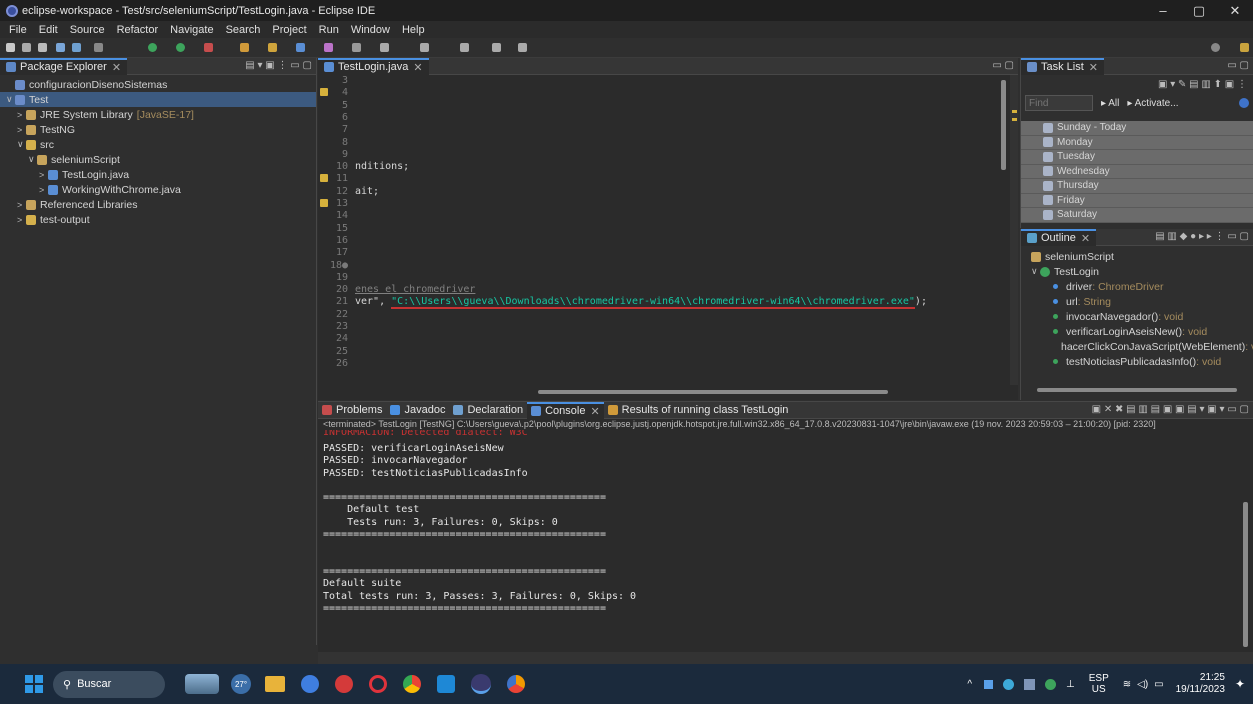 This screenshot has height=704, width=1253. I want to click on tab-package-explorer: Package Explorer ✕, so click(64, 66).